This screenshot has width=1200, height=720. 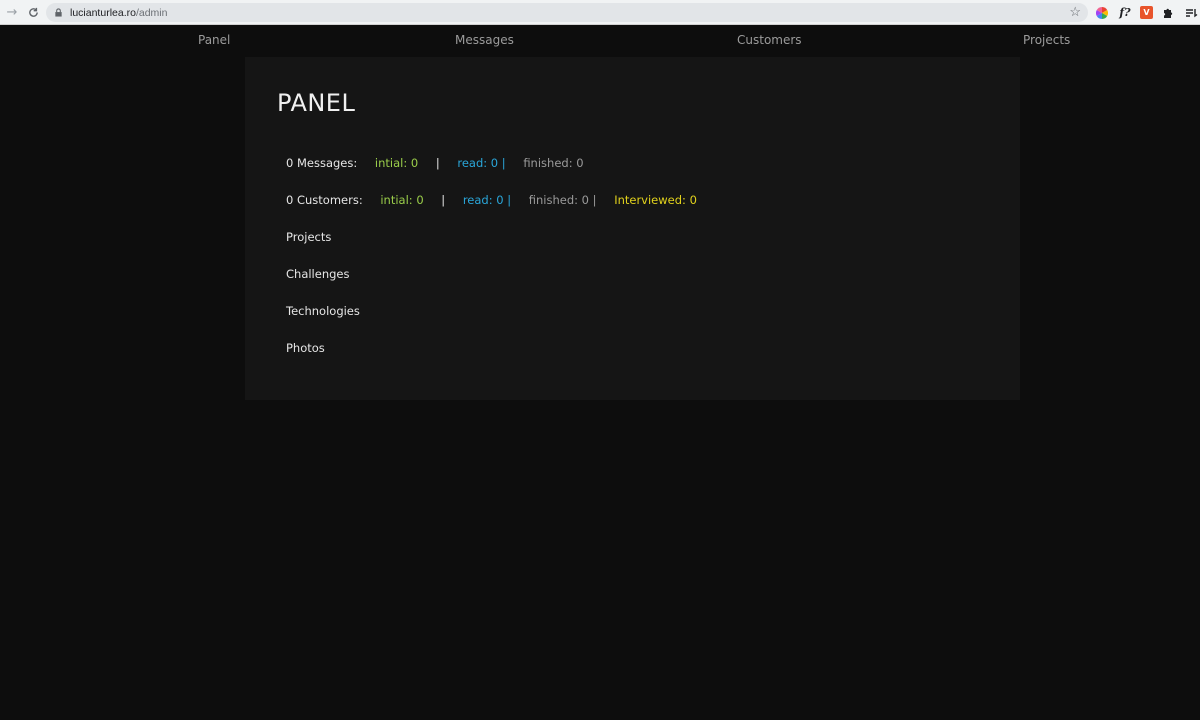 What do you see at coordinates (305, 348) in the screenshot?
I see `link-photos: Photos` at bounding box center [305, 348].